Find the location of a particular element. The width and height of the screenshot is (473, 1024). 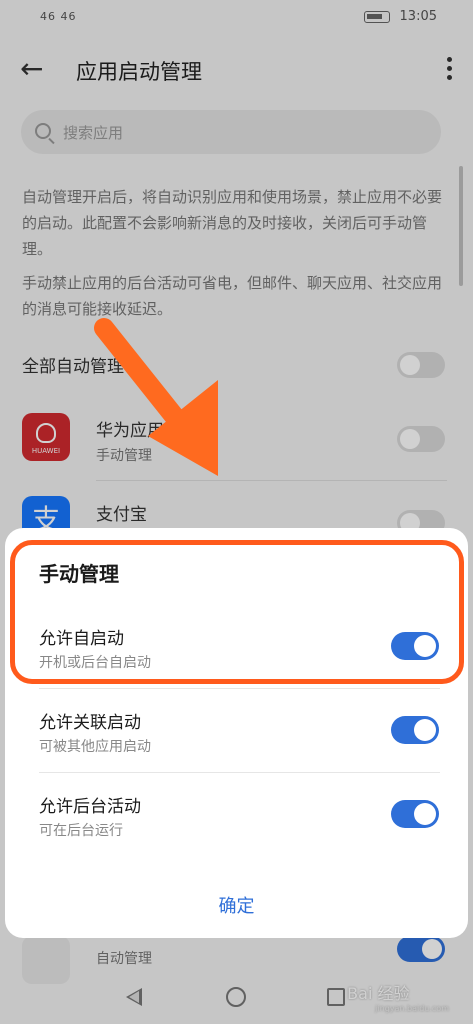

confirm-button: 确定 is located at coordinates (236, 905).